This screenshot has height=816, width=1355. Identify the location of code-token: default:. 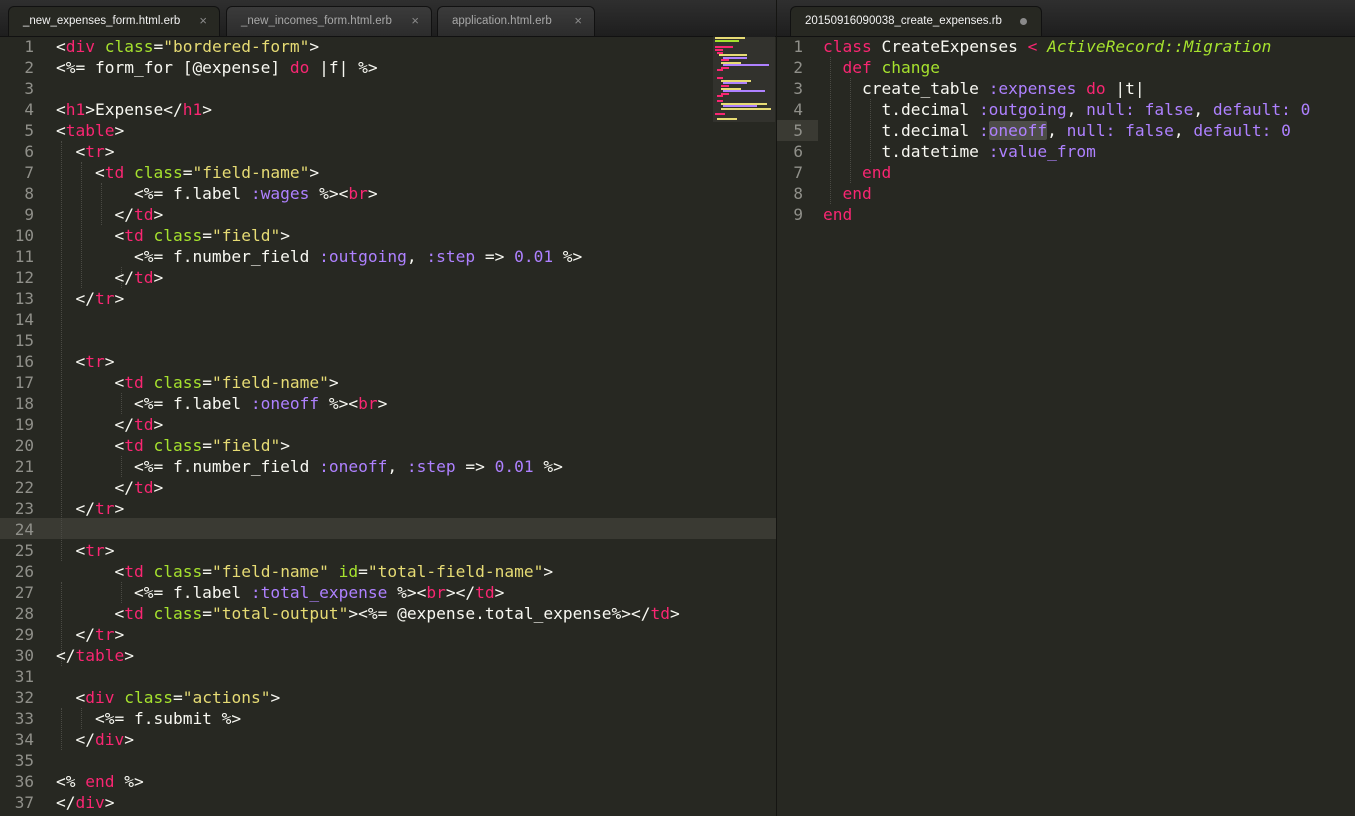
(1232, 130).